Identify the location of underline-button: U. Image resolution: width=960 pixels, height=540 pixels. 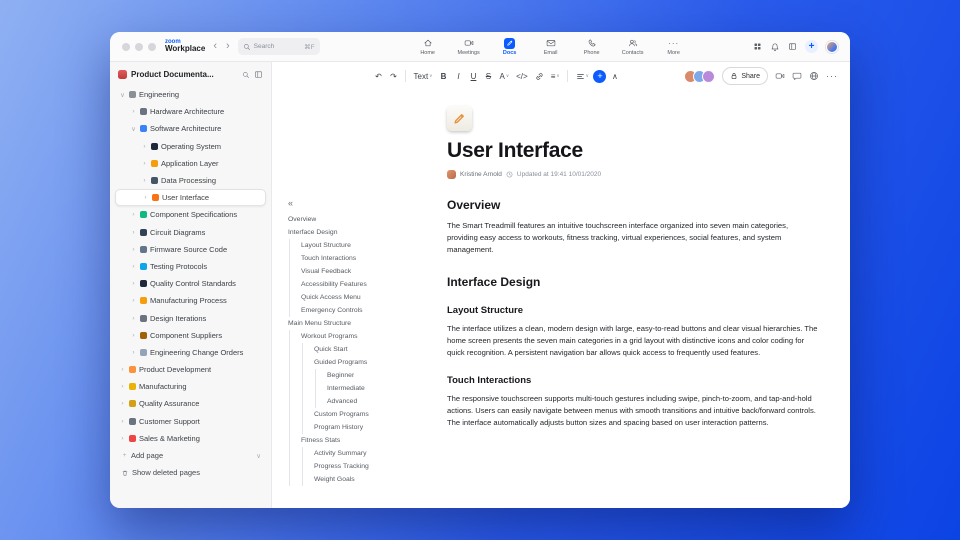
(473, 76).